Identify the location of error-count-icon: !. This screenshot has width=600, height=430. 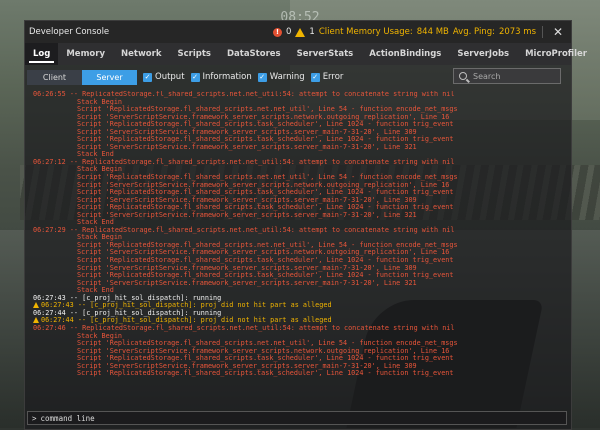
(277, 32).